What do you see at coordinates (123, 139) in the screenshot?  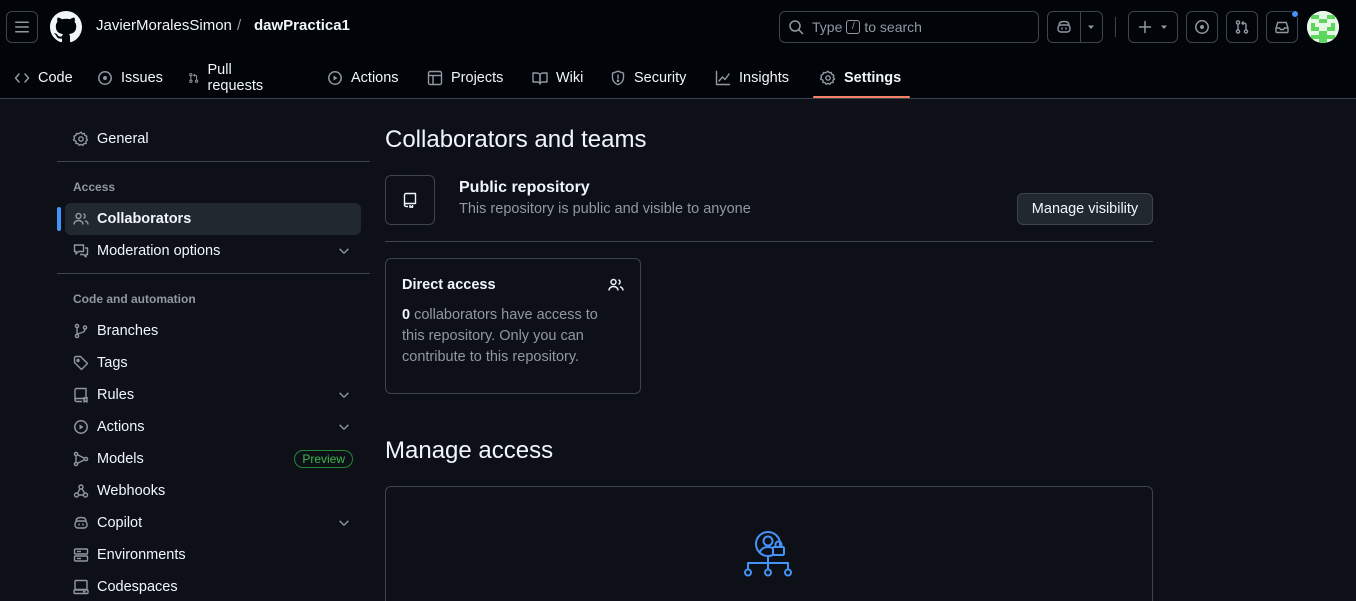 I see `sidebar-item-general-label: General` at bounding box center [123, 139].